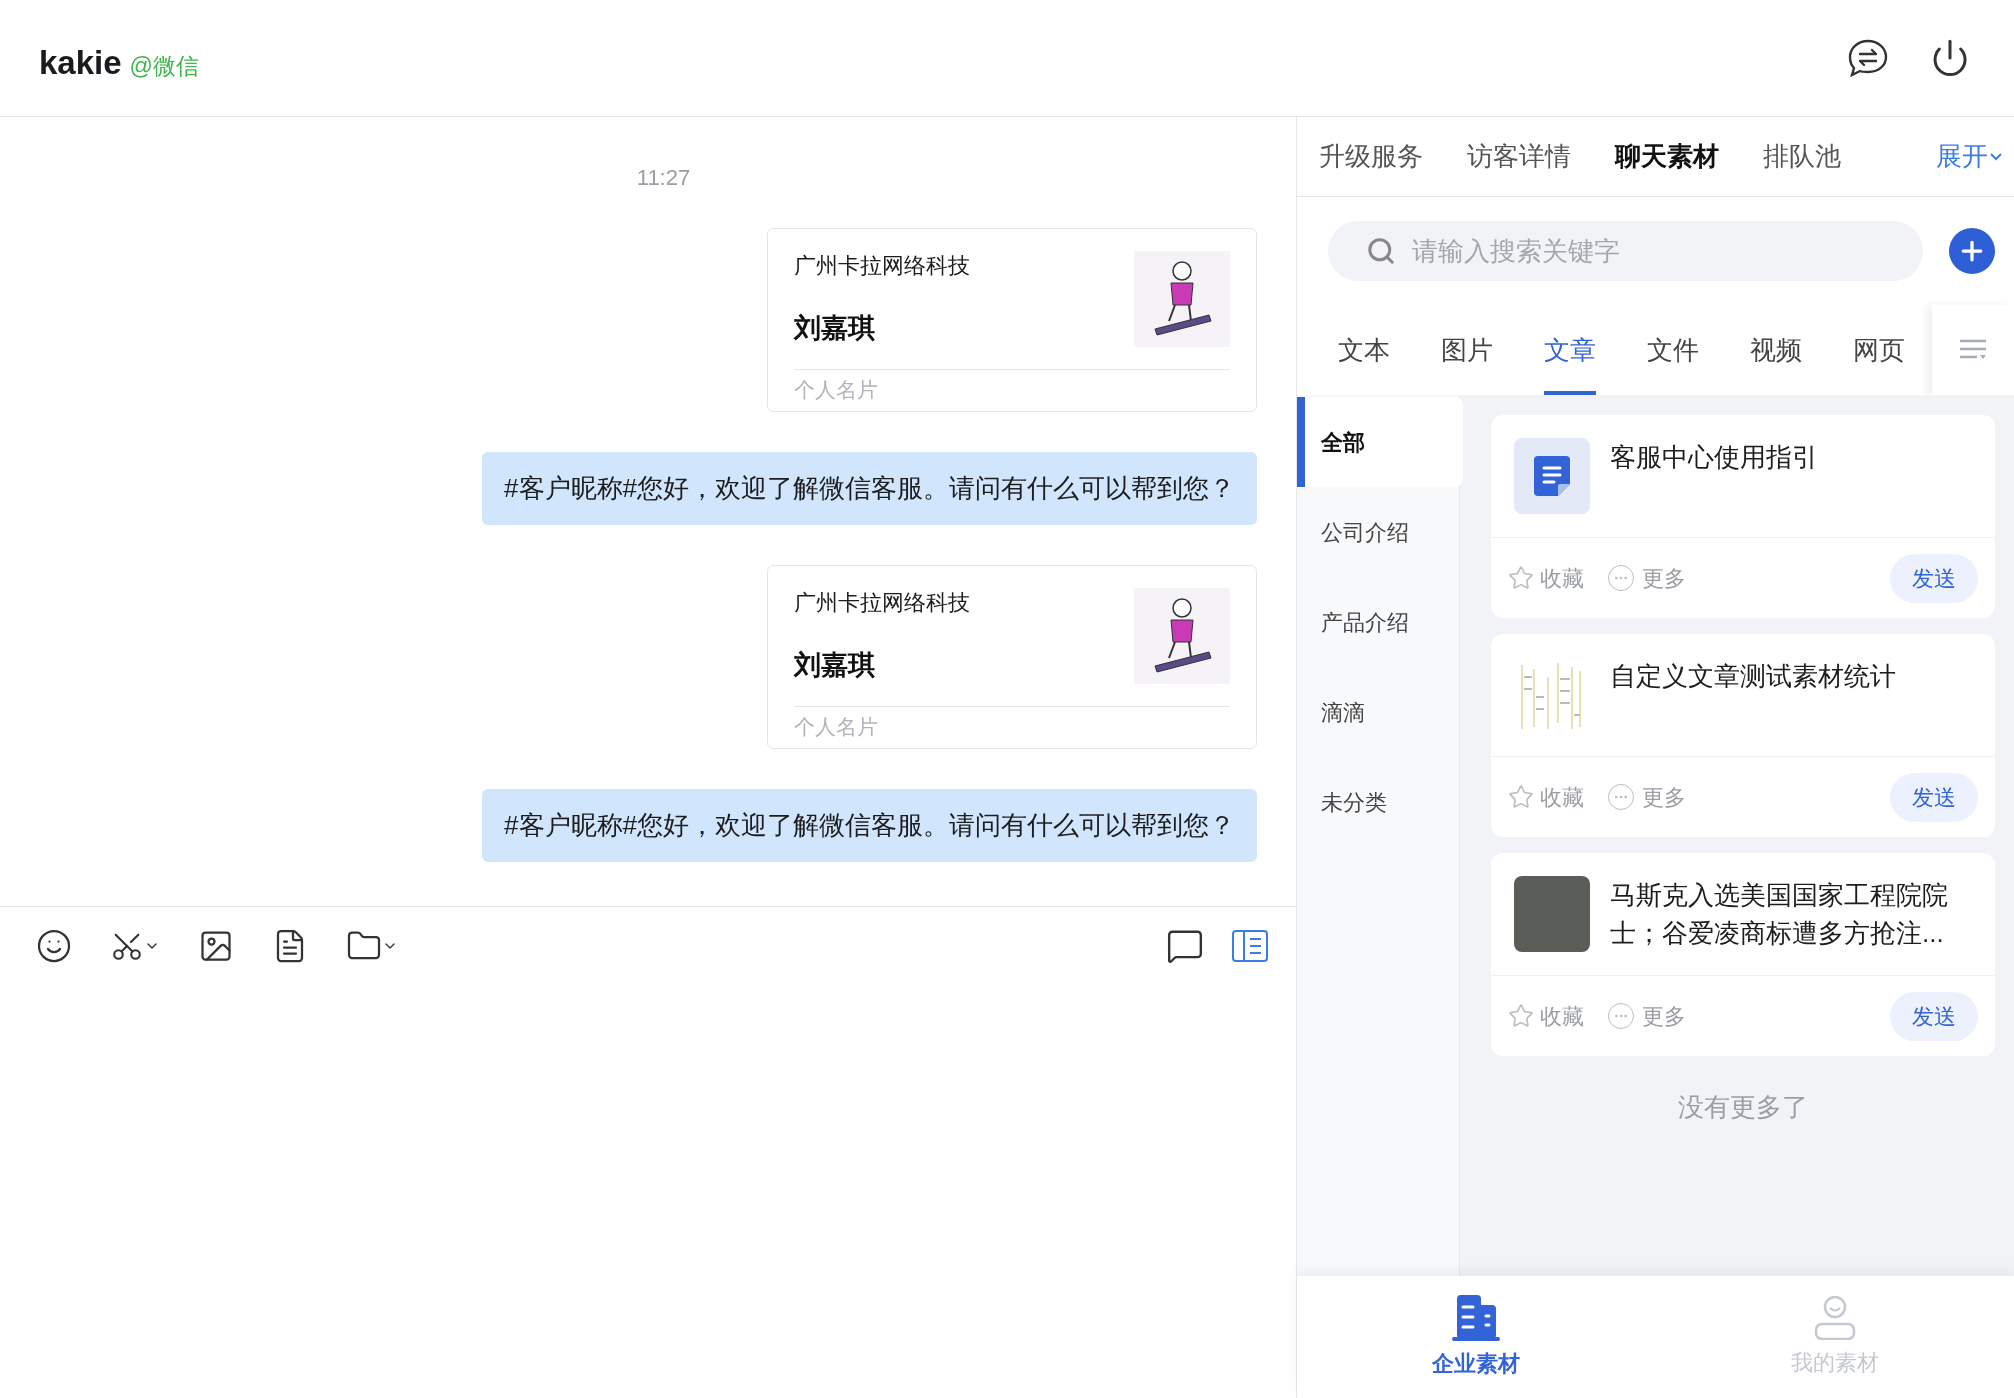 The image size is (2014, 1398). Describe the element at coordinates (164, 67) in the screenshot. I see `channel-label: @微信` at that location.